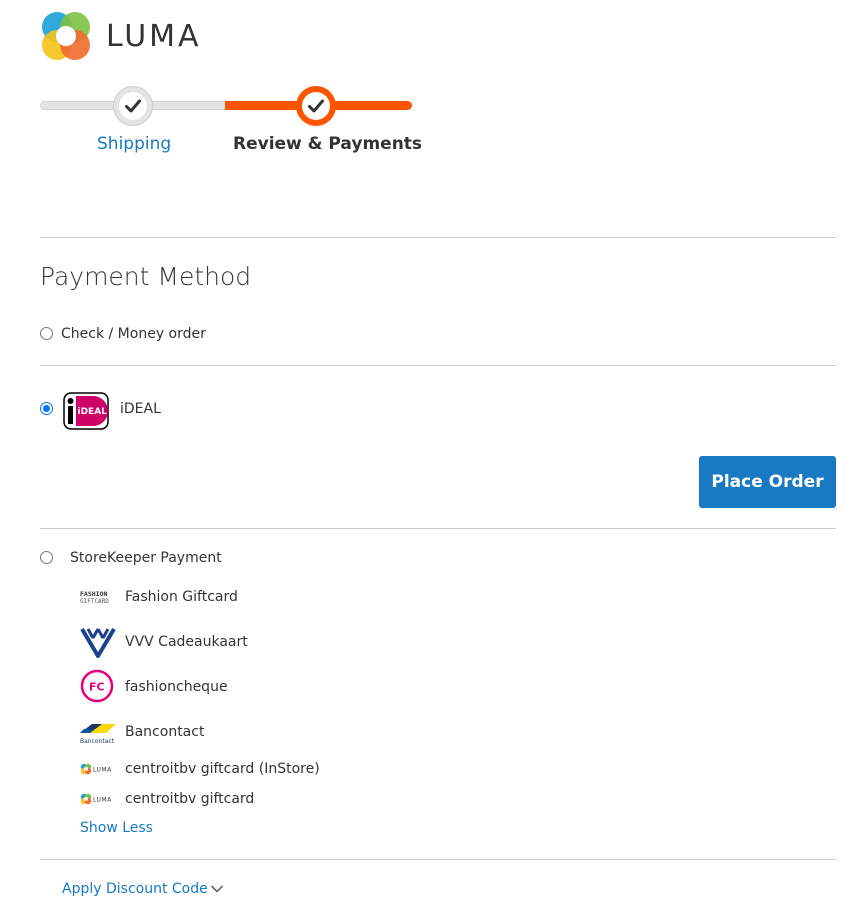  I want to click on fashioncheque-icon: FC, so click(97, 686).